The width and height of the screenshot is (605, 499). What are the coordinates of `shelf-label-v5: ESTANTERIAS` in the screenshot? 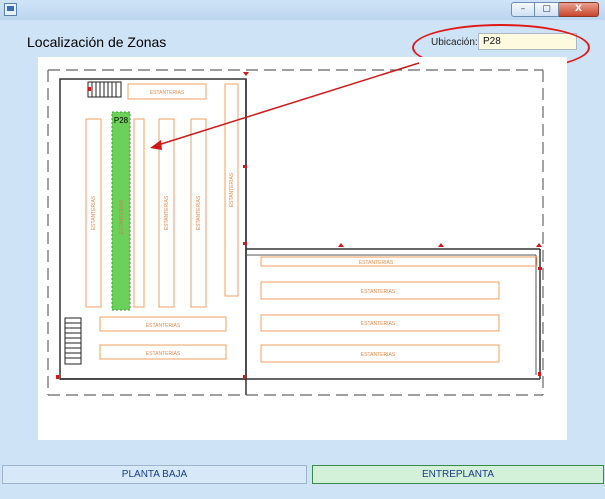 It's located at (232, 189).